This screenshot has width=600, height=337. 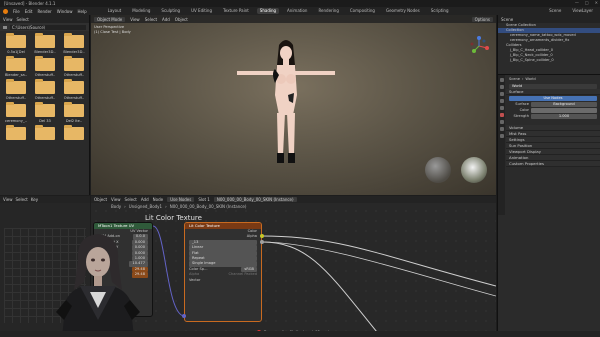 I want to click on view-layer-tab-icon, so click(x=501, y=101).